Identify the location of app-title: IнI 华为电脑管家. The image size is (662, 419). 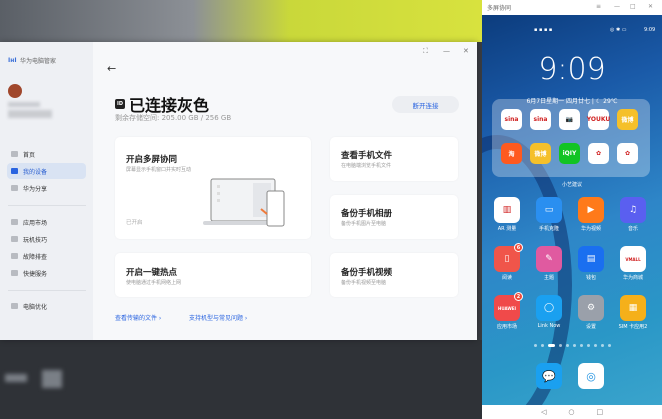
(32, 60).